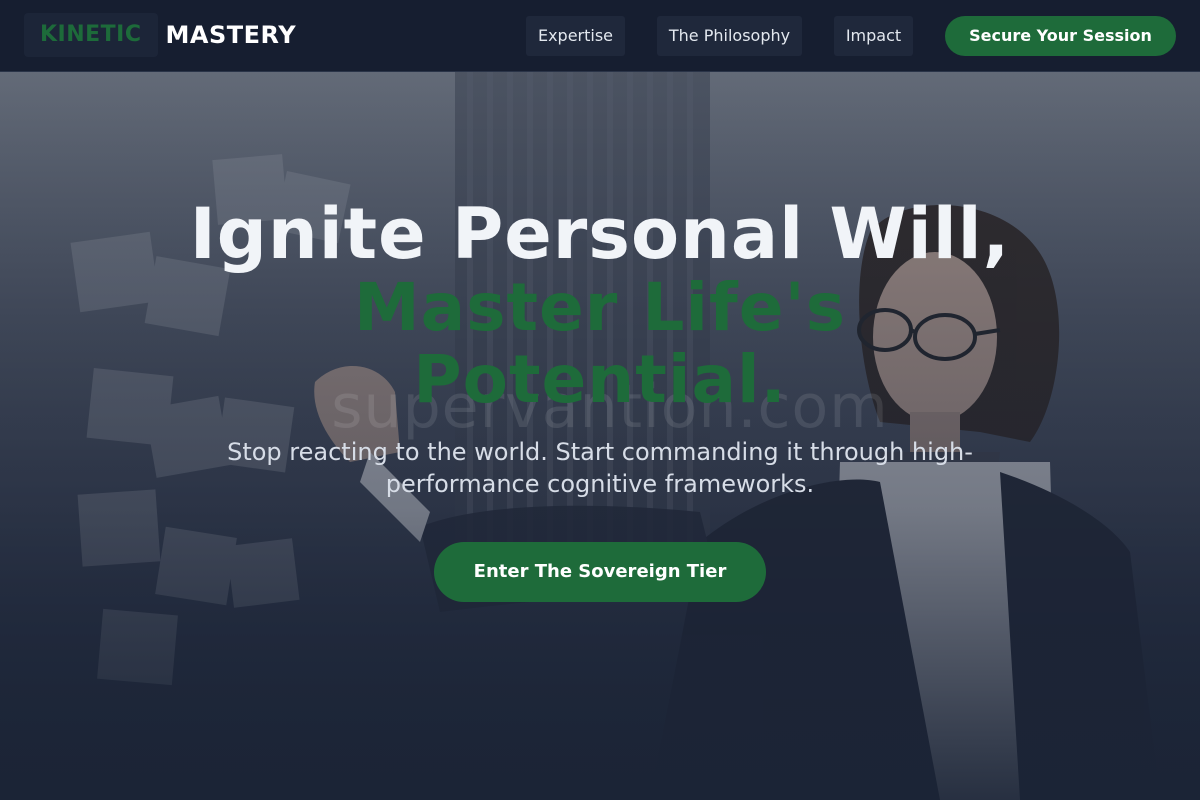  Describe the element at coordinates (575, 36) in the screenshot. I see `nav-link-expertise: Expertise` at that location.